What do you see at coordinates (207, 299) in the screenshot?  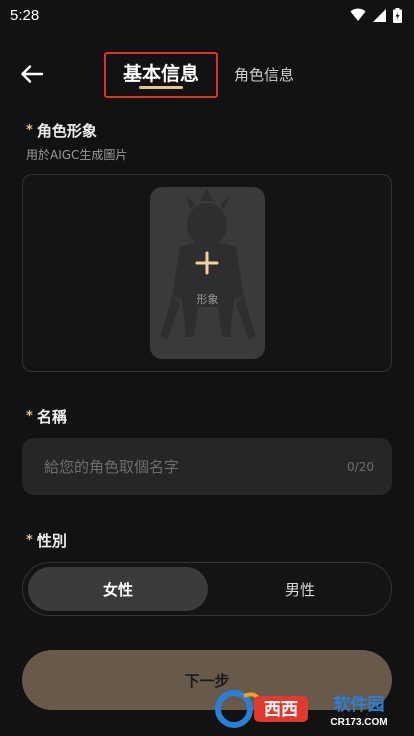 I see `avatar-card-caption: 形象` at bounding box center [207, 299].